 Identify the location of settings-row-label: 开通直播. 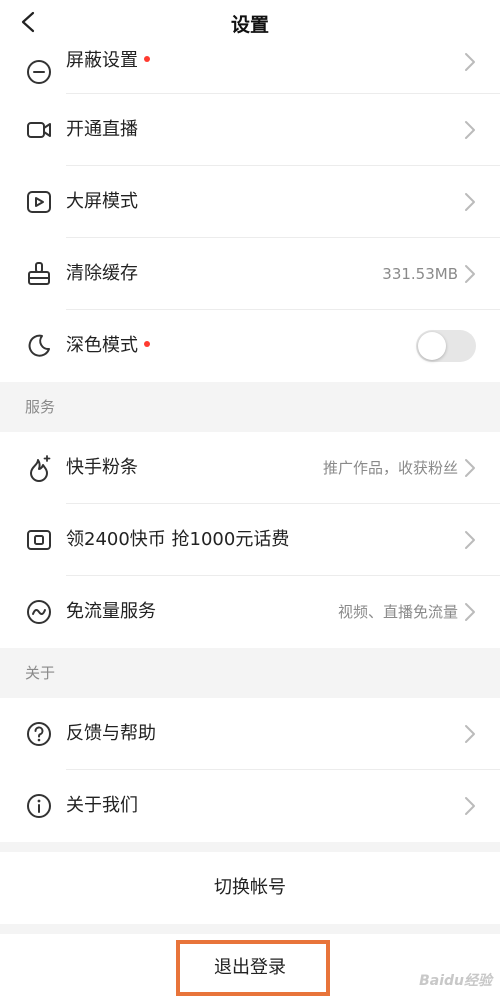
(102, 129).